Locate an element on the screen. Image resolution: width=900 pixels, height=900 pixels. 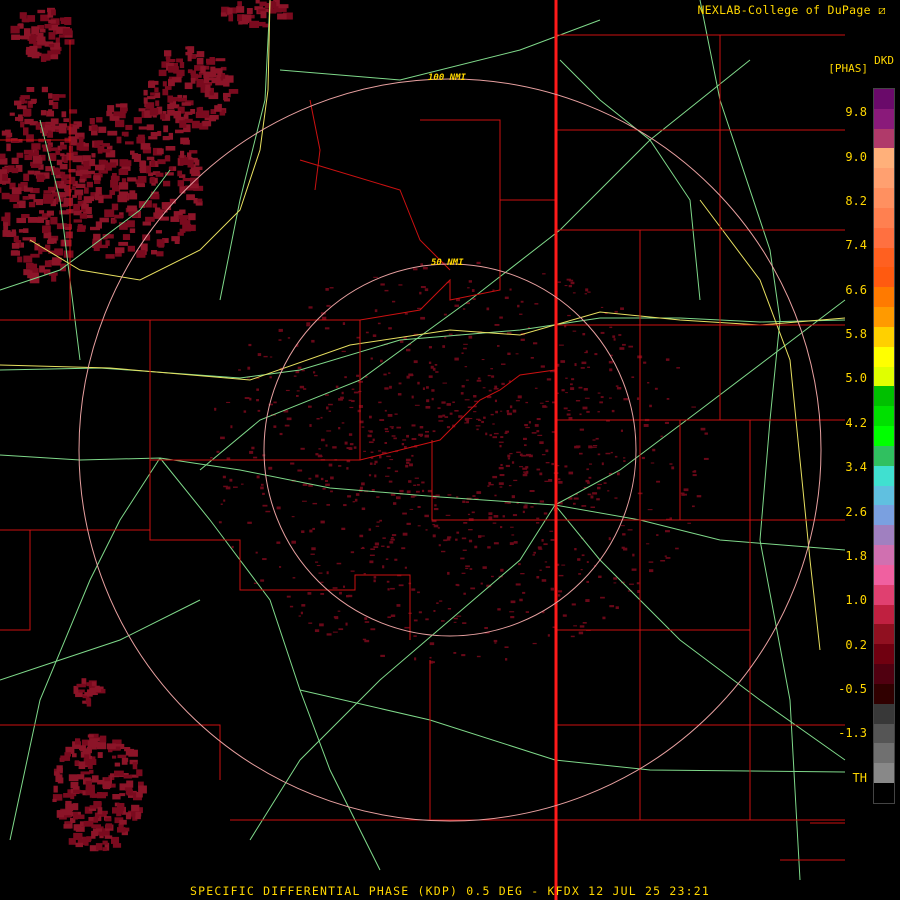
color-legend-label: 5.0 is located at coordinates (856, 378).